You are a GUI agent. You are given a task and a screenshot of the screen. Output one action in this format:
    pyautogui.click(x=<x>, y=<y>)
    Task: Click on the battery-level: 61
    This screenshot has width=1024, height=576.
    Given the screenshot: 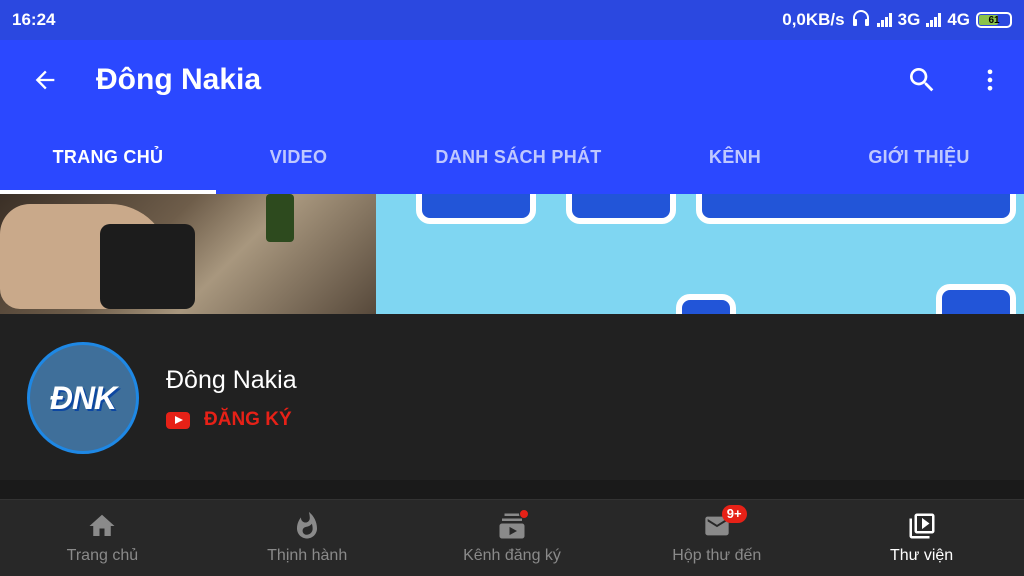 What is the action you would take?
    pyautogui.click(x=994, y=20)
    